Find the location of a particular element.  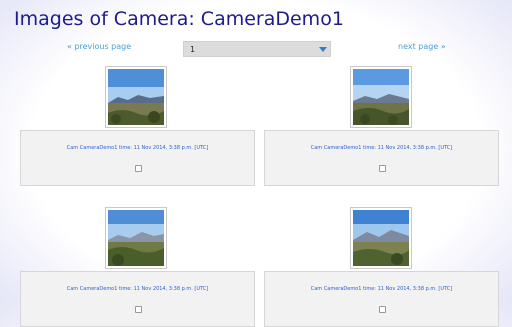

previous-page-link: « previous page is located at coordinates (99, 46).